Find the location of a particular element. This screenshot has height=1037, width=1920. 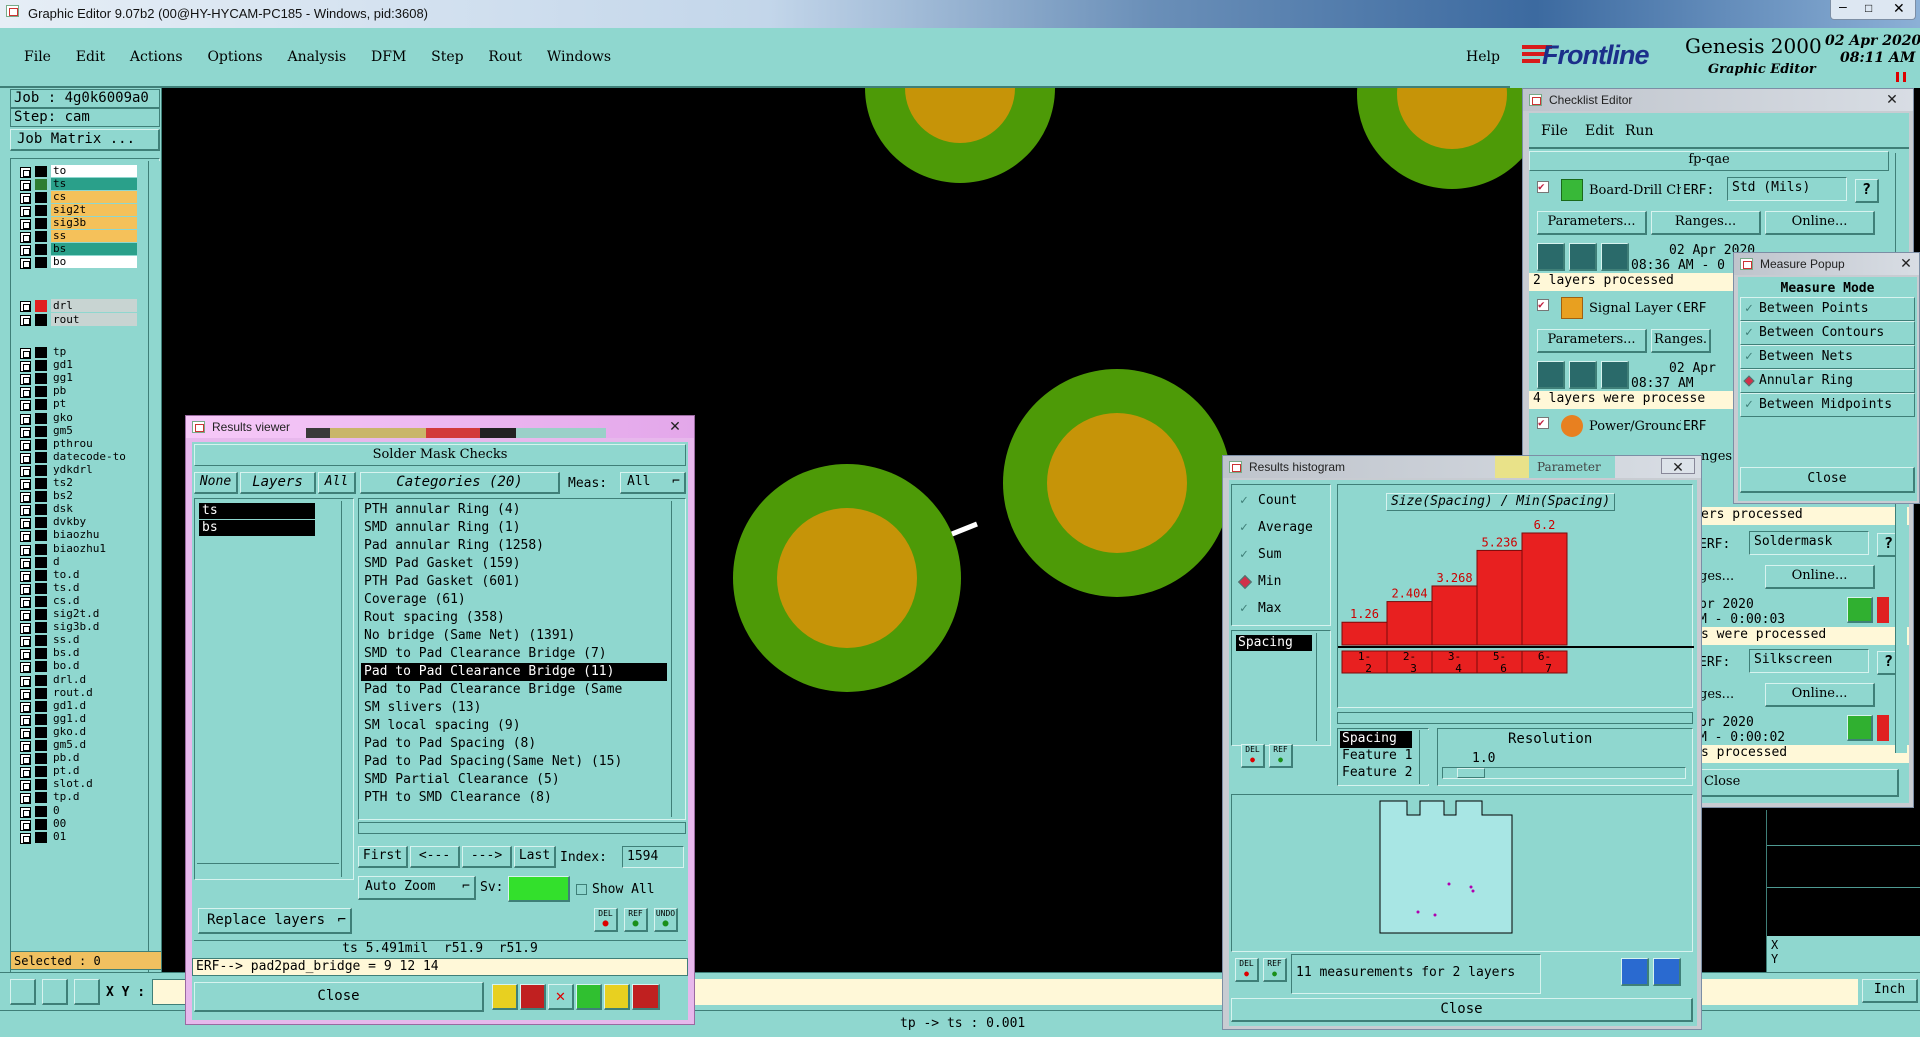

histogram-info-item: Spacing is located at coordinates (1376, 739).